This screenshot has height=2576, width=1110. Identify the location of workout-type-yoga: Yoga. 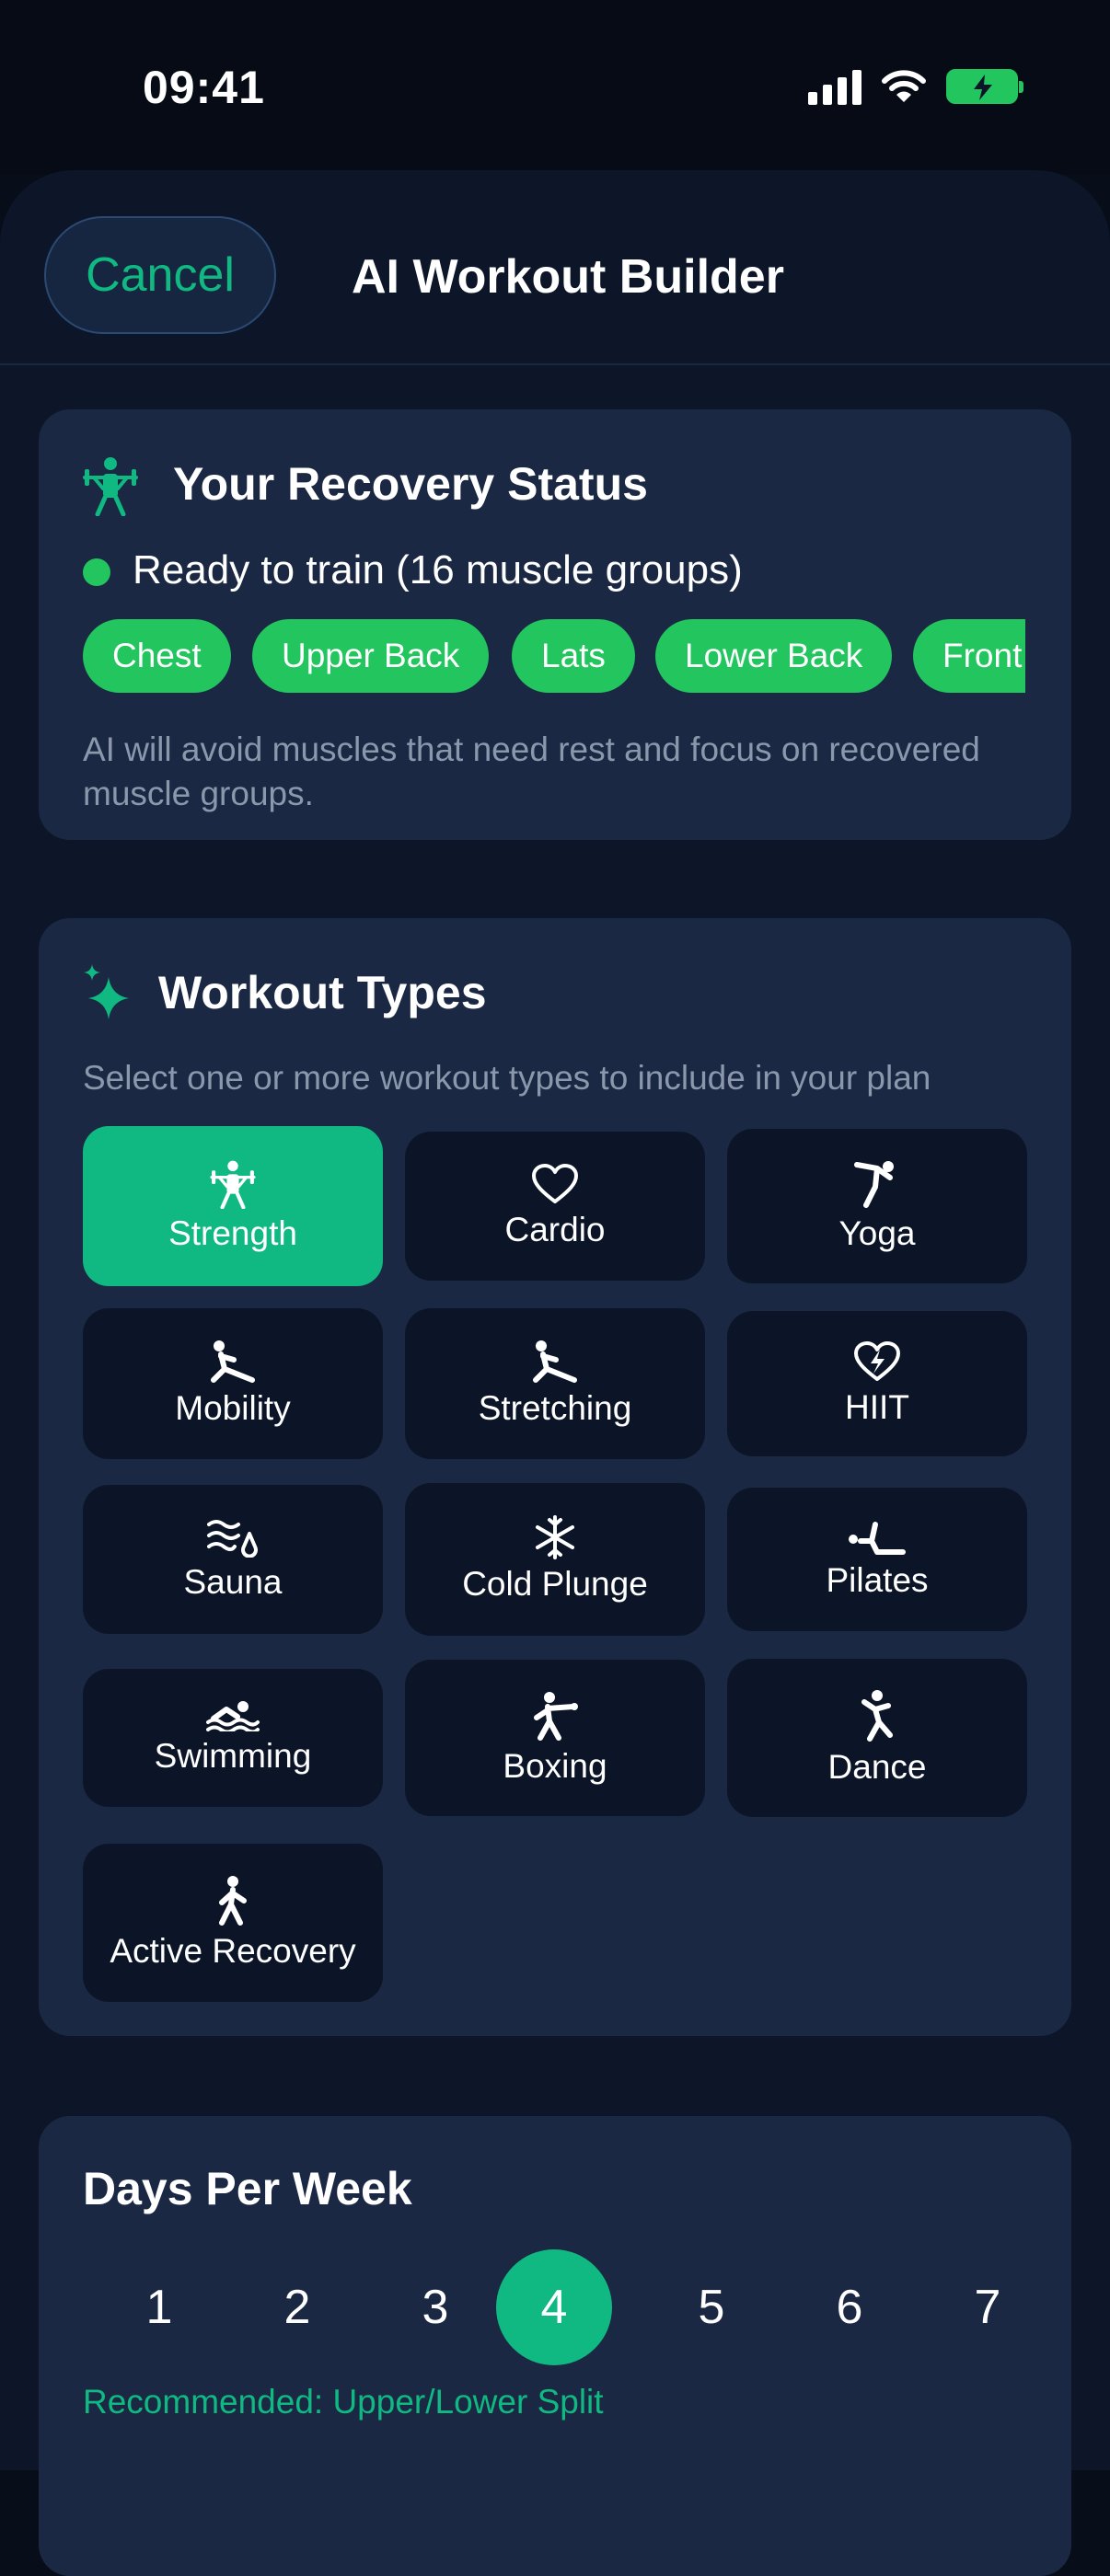
(877, 1206).